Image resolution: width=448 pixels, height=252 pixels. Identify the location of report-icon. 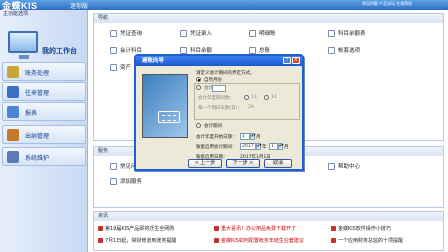
(13, 112).